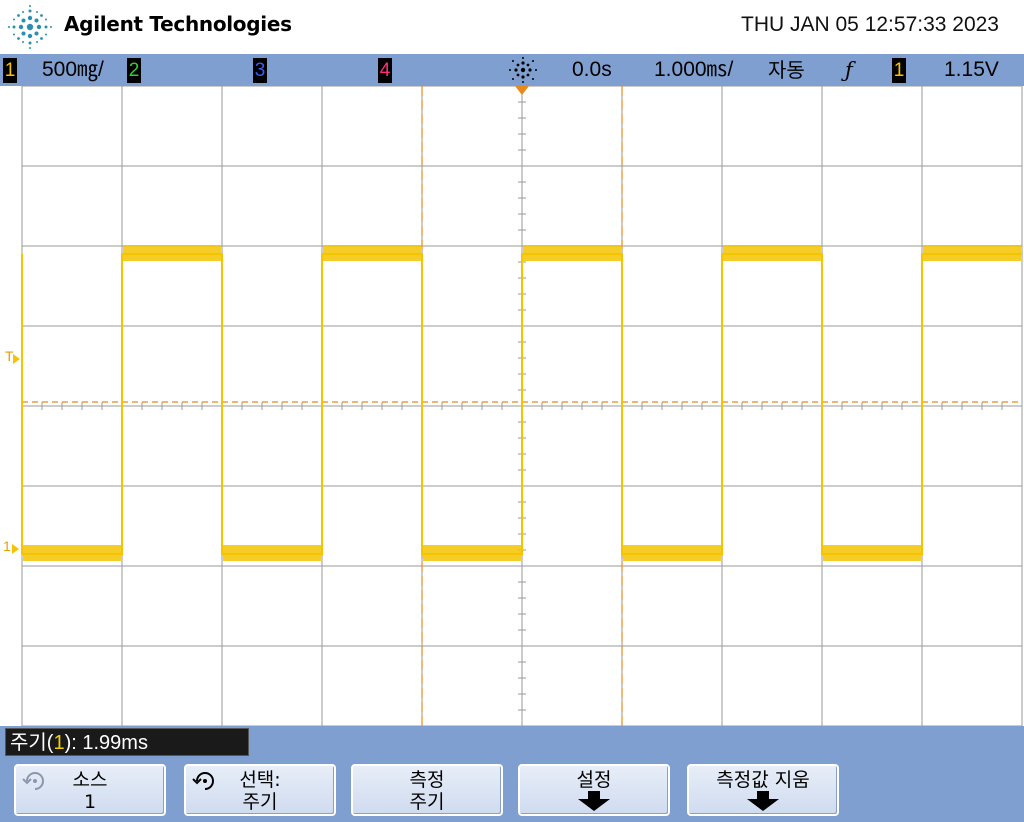  Describe the element at coordinates (32, 743) in the screenshot. I see `measurement-prefix: 주기(` at that location.